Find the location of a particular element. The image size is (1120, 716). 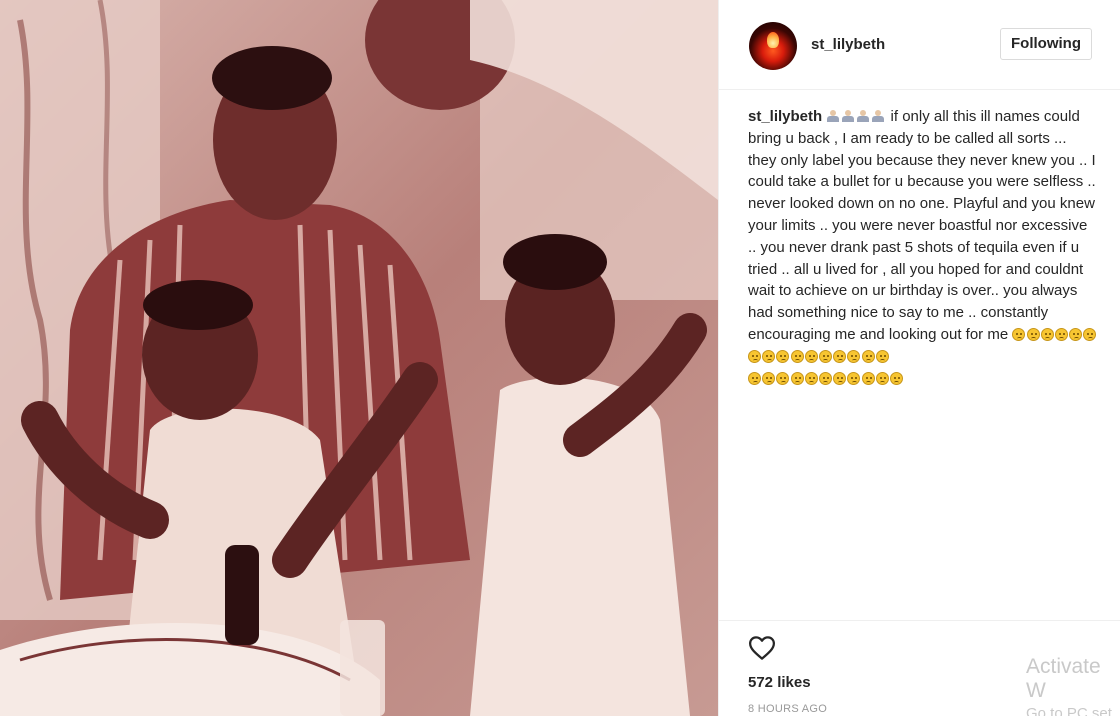

caption-username-link: st_lilybeth is located at coordinates (785, 116).